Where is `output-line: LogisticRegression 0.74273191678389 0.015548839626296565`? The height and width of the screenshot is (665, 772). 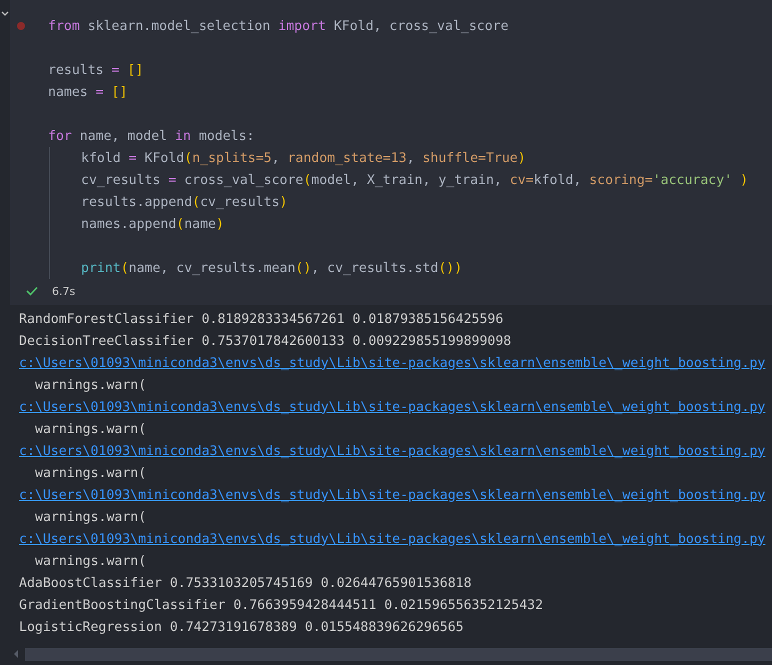 output-line: LogisticRegression 0.74273191678389 0.015548839626296565 is located at coordinates (241, 627).